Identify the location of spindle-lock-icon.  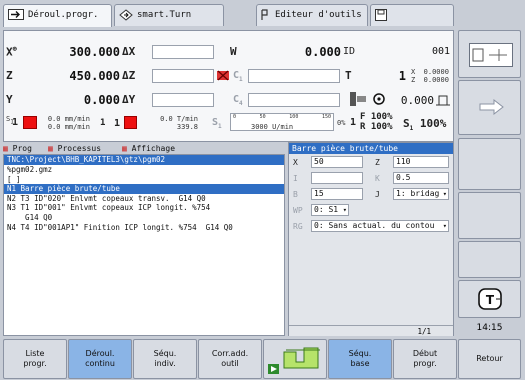
(223, 75).